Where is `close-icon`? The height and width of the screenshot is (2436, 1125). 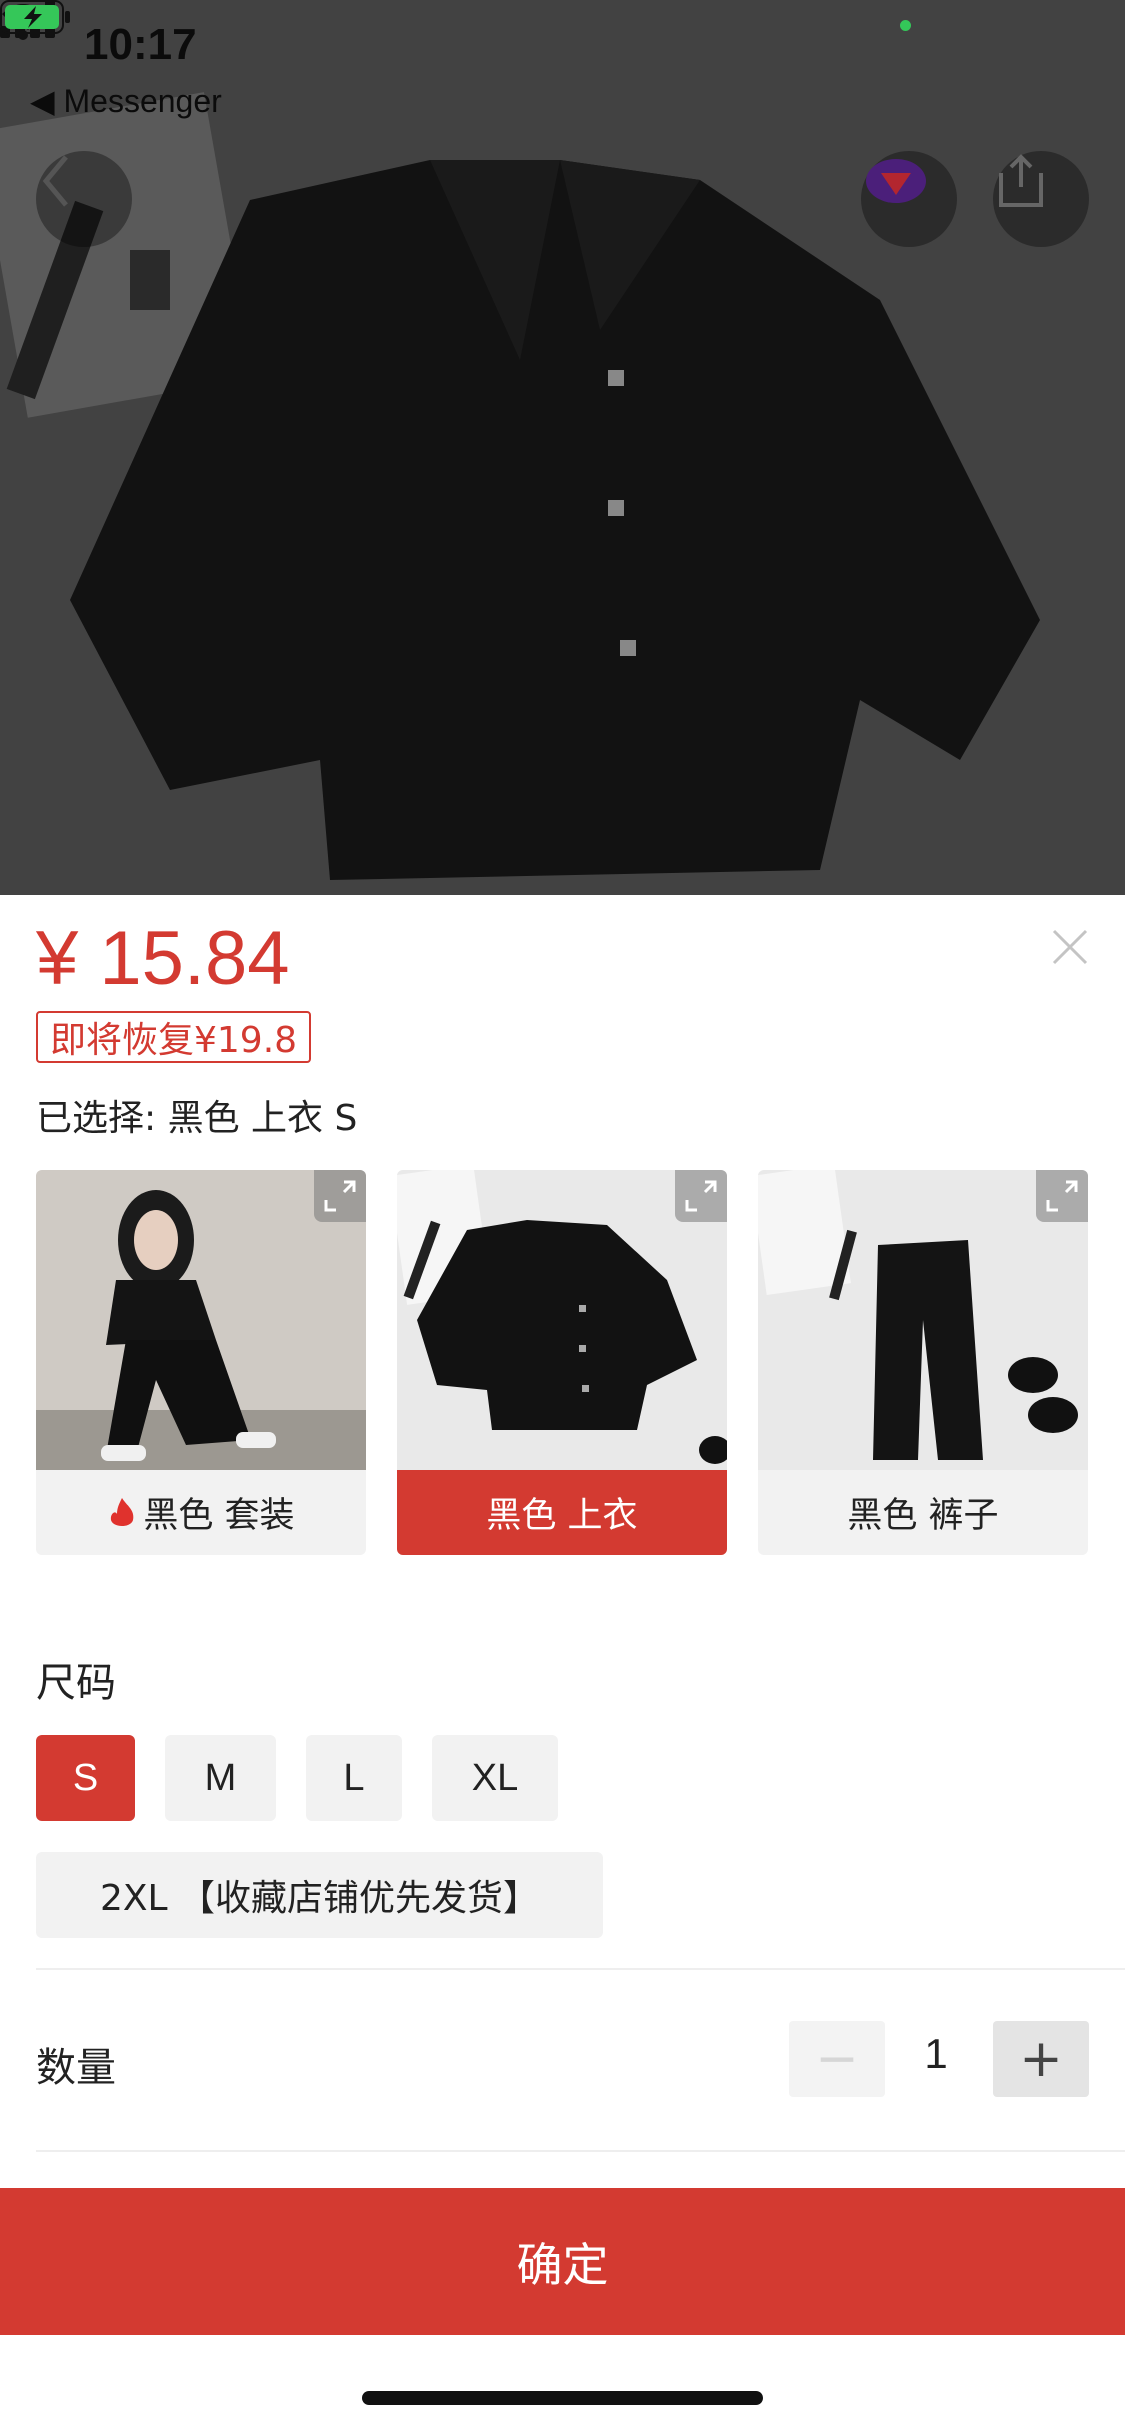
close-icon is located at coordinates (1070, 947).